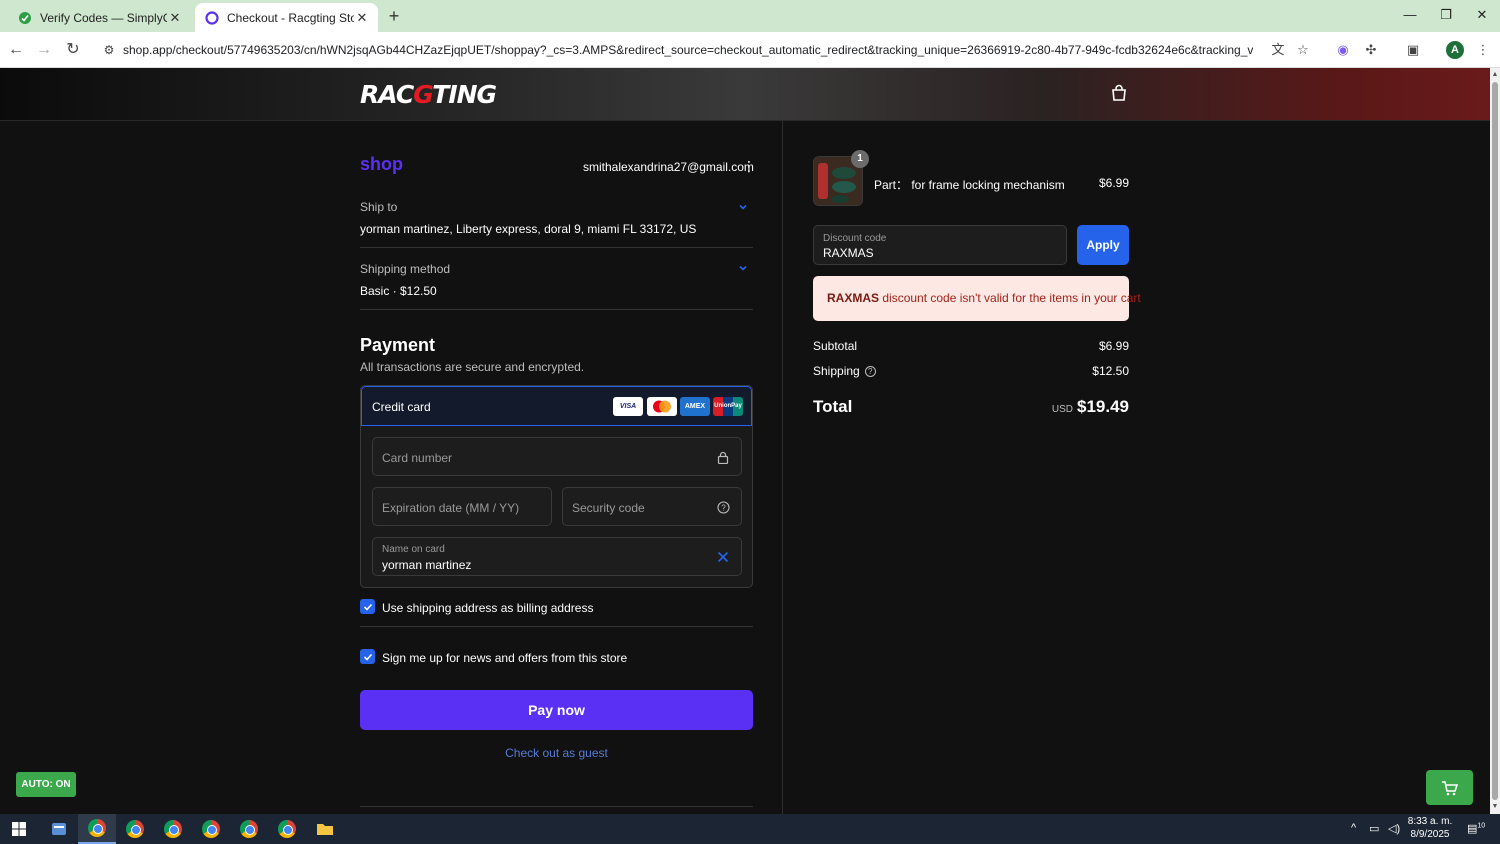 The height and width of the screenshot is (844, 1500). I want to click on cart-extension-button, so click(1449, 787).